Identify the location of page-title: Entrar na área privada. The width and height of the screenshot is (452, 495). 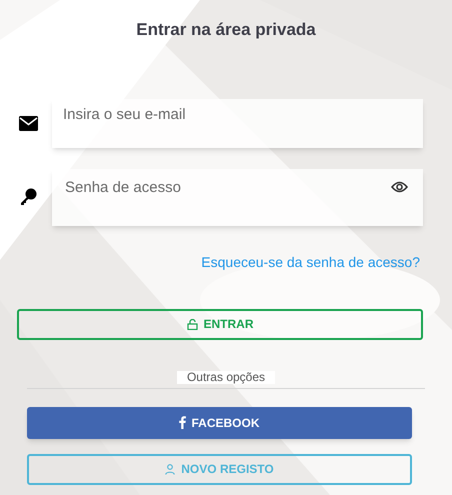
(226, 30).